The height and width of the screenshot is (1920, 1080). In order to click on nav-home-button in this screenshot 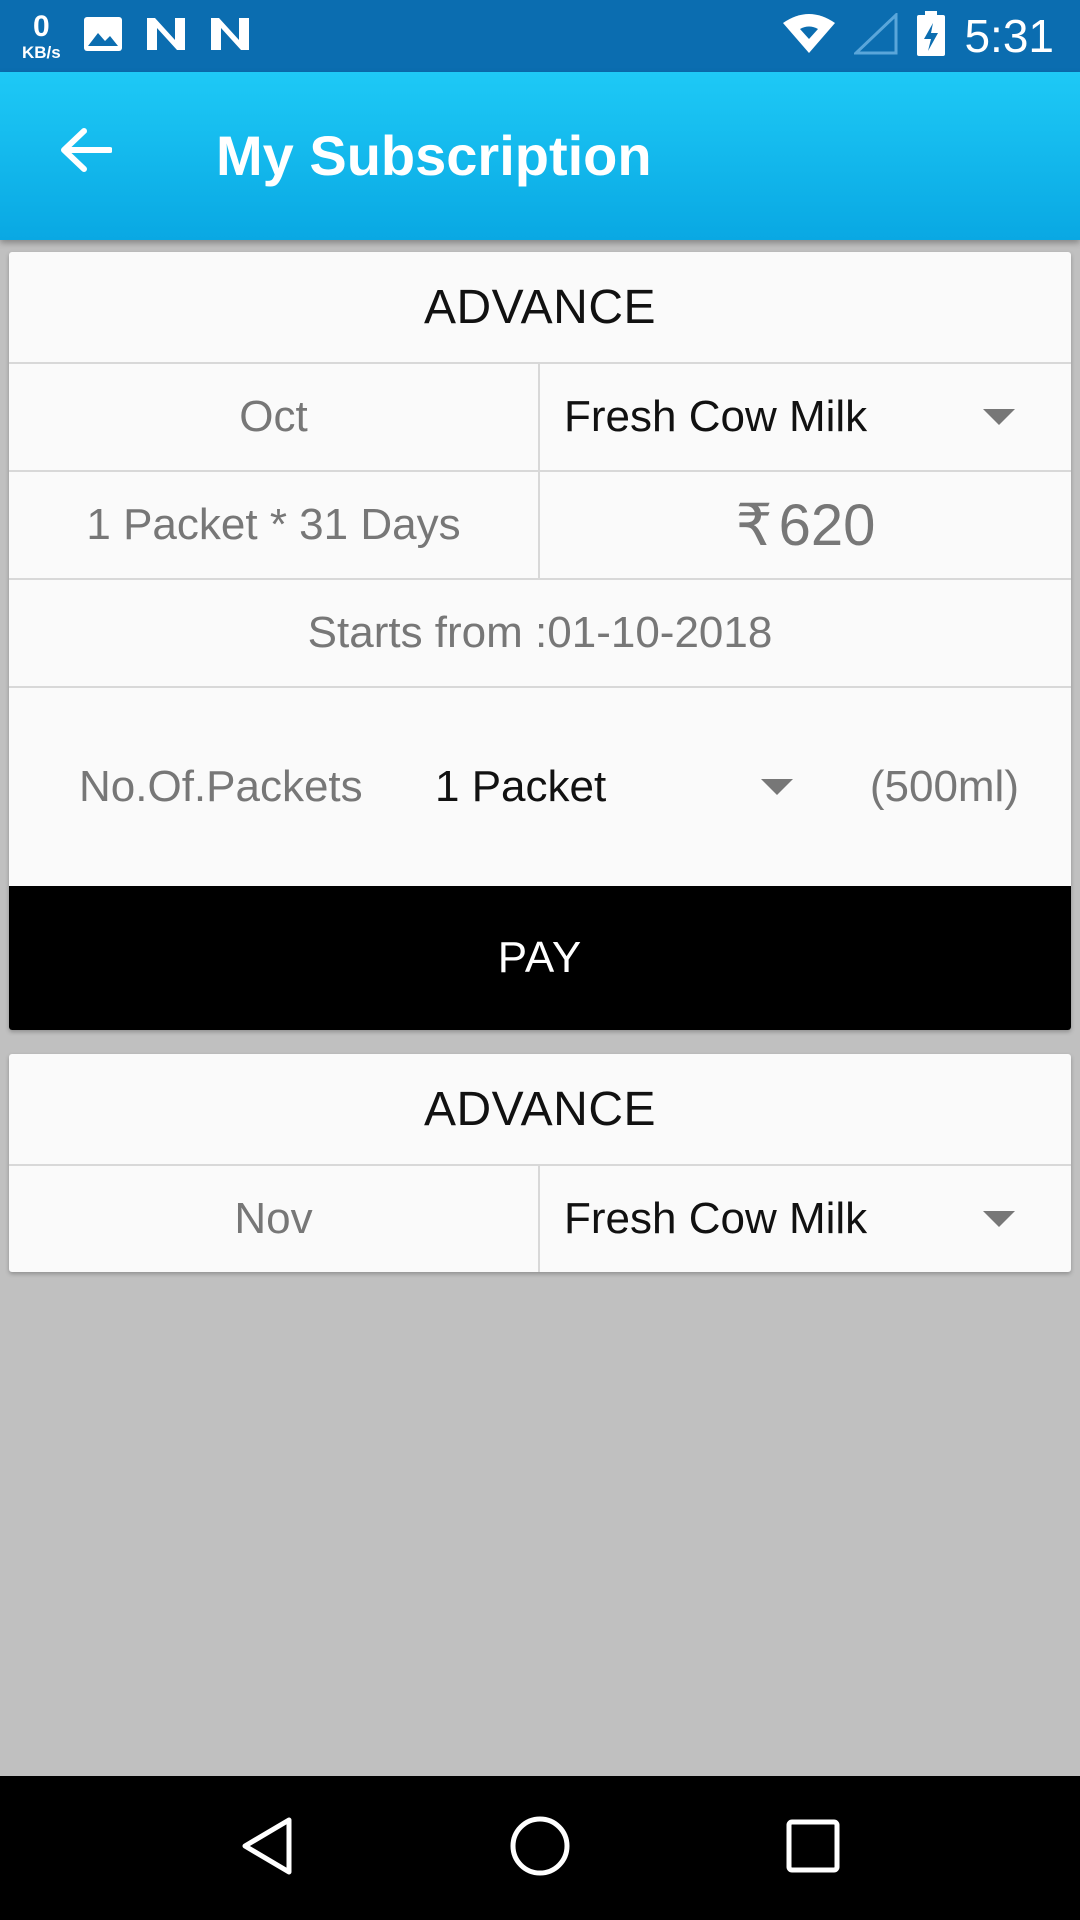, I will do `click(540, 1848)`.